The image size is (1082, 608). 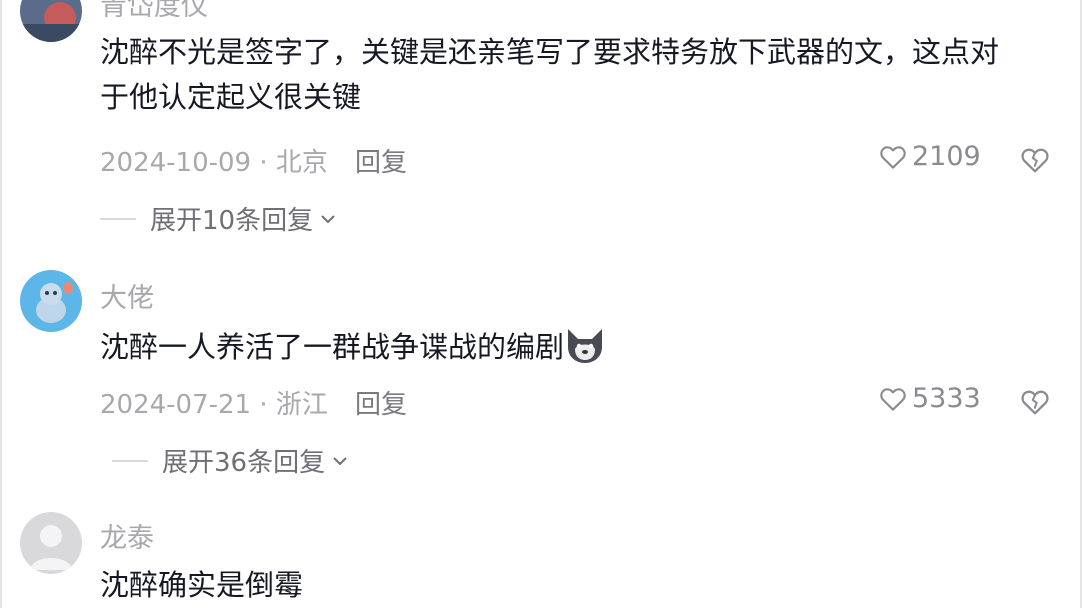 I want to click on like-button: 2109, so click(x=929, y=156).